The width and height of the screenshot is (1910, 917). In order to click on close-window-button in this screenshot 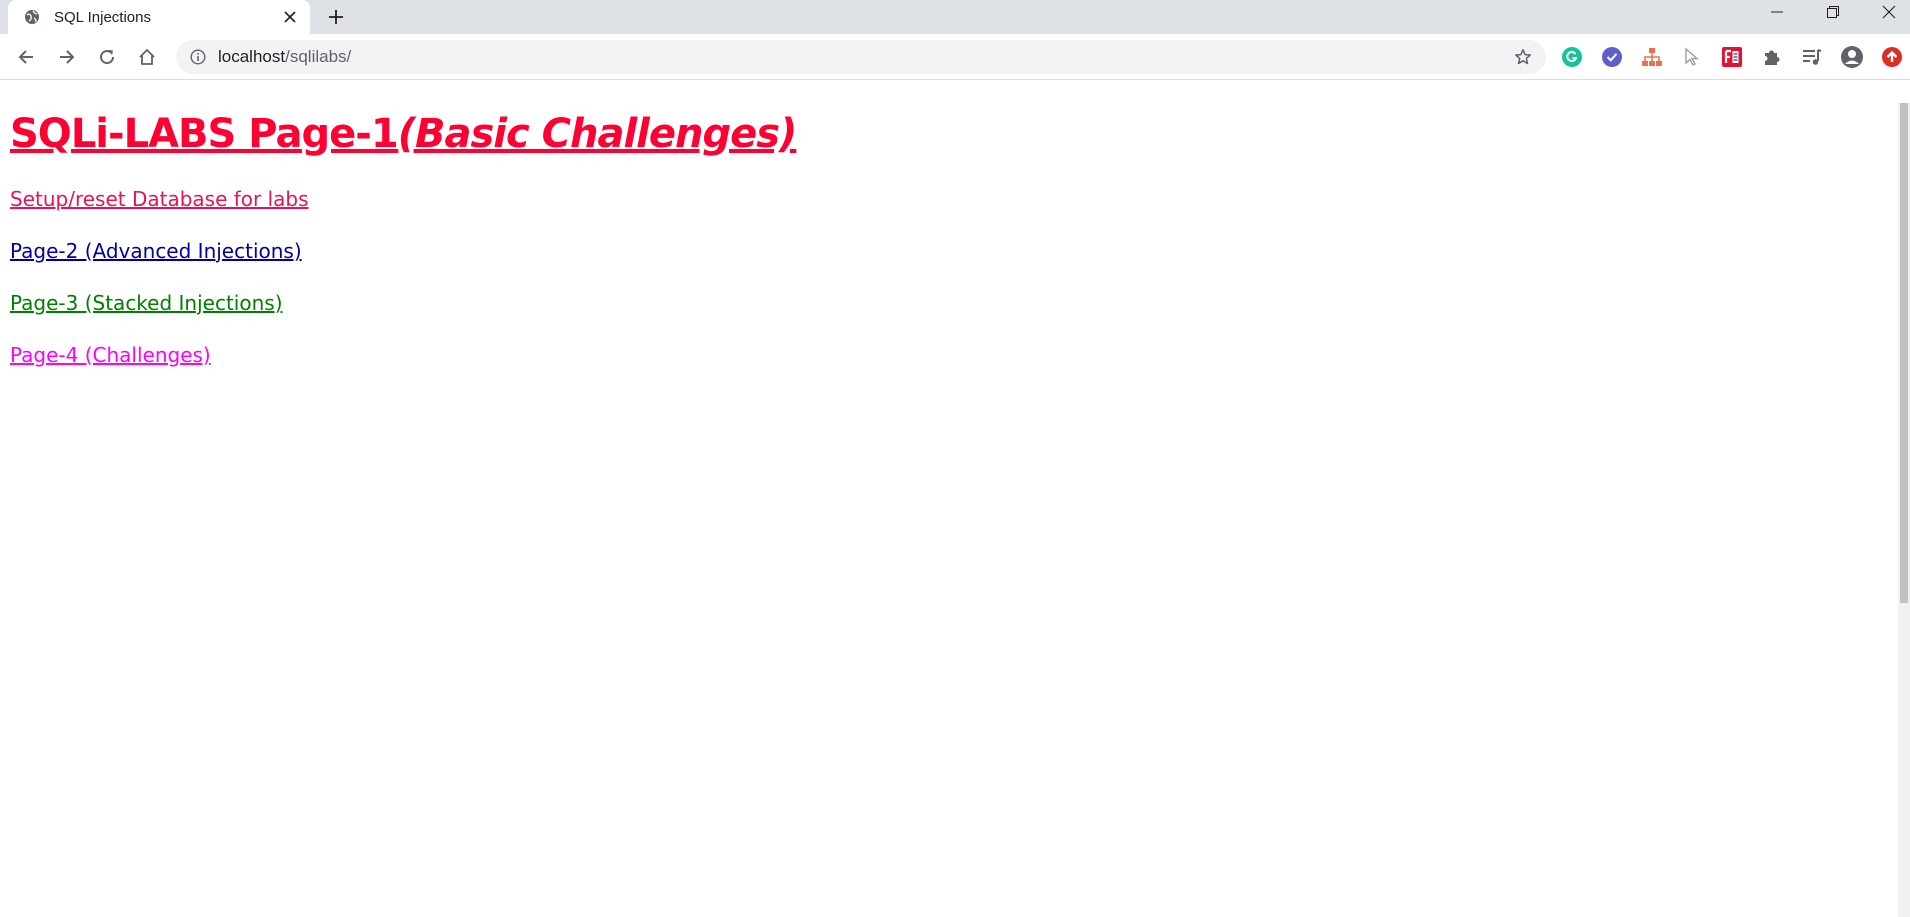, I will do `click(1888, 12)`.